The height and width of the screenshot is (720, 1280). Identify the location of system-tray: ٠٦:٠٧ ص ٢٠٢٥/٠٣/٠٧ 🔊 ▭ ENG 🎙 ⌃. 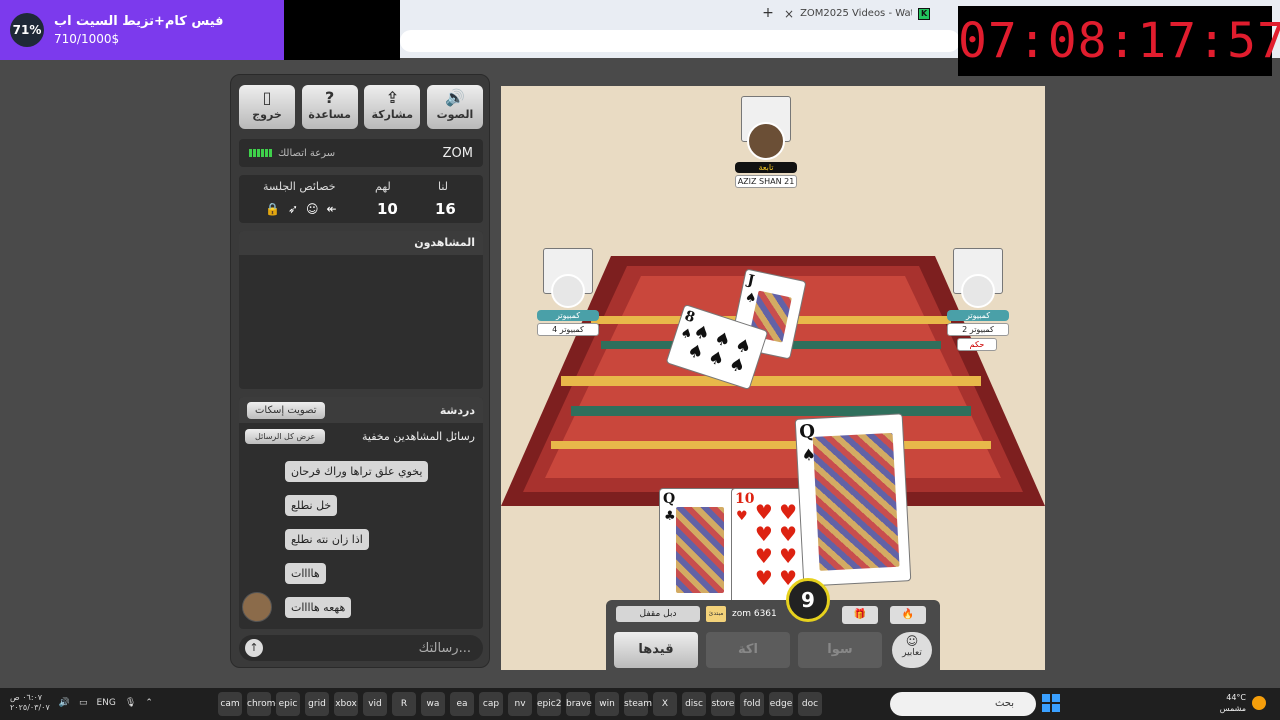
(85, 703).